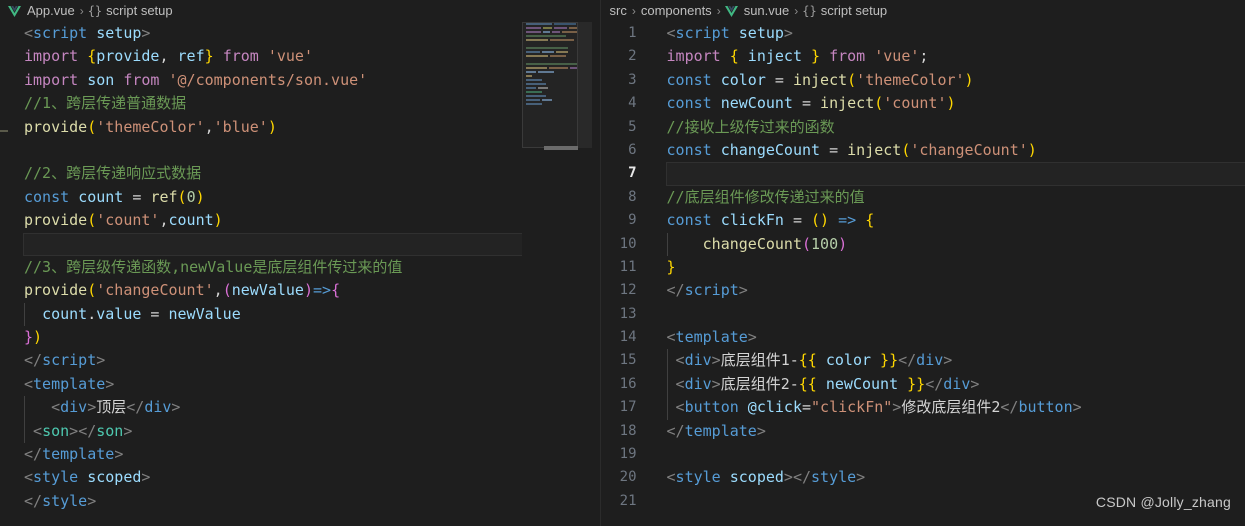  What do you see at coordinates (854, 11) in the screenshot?
I see `breadcrumb-symbol-right: script setup` at bounding box center [854, 11].